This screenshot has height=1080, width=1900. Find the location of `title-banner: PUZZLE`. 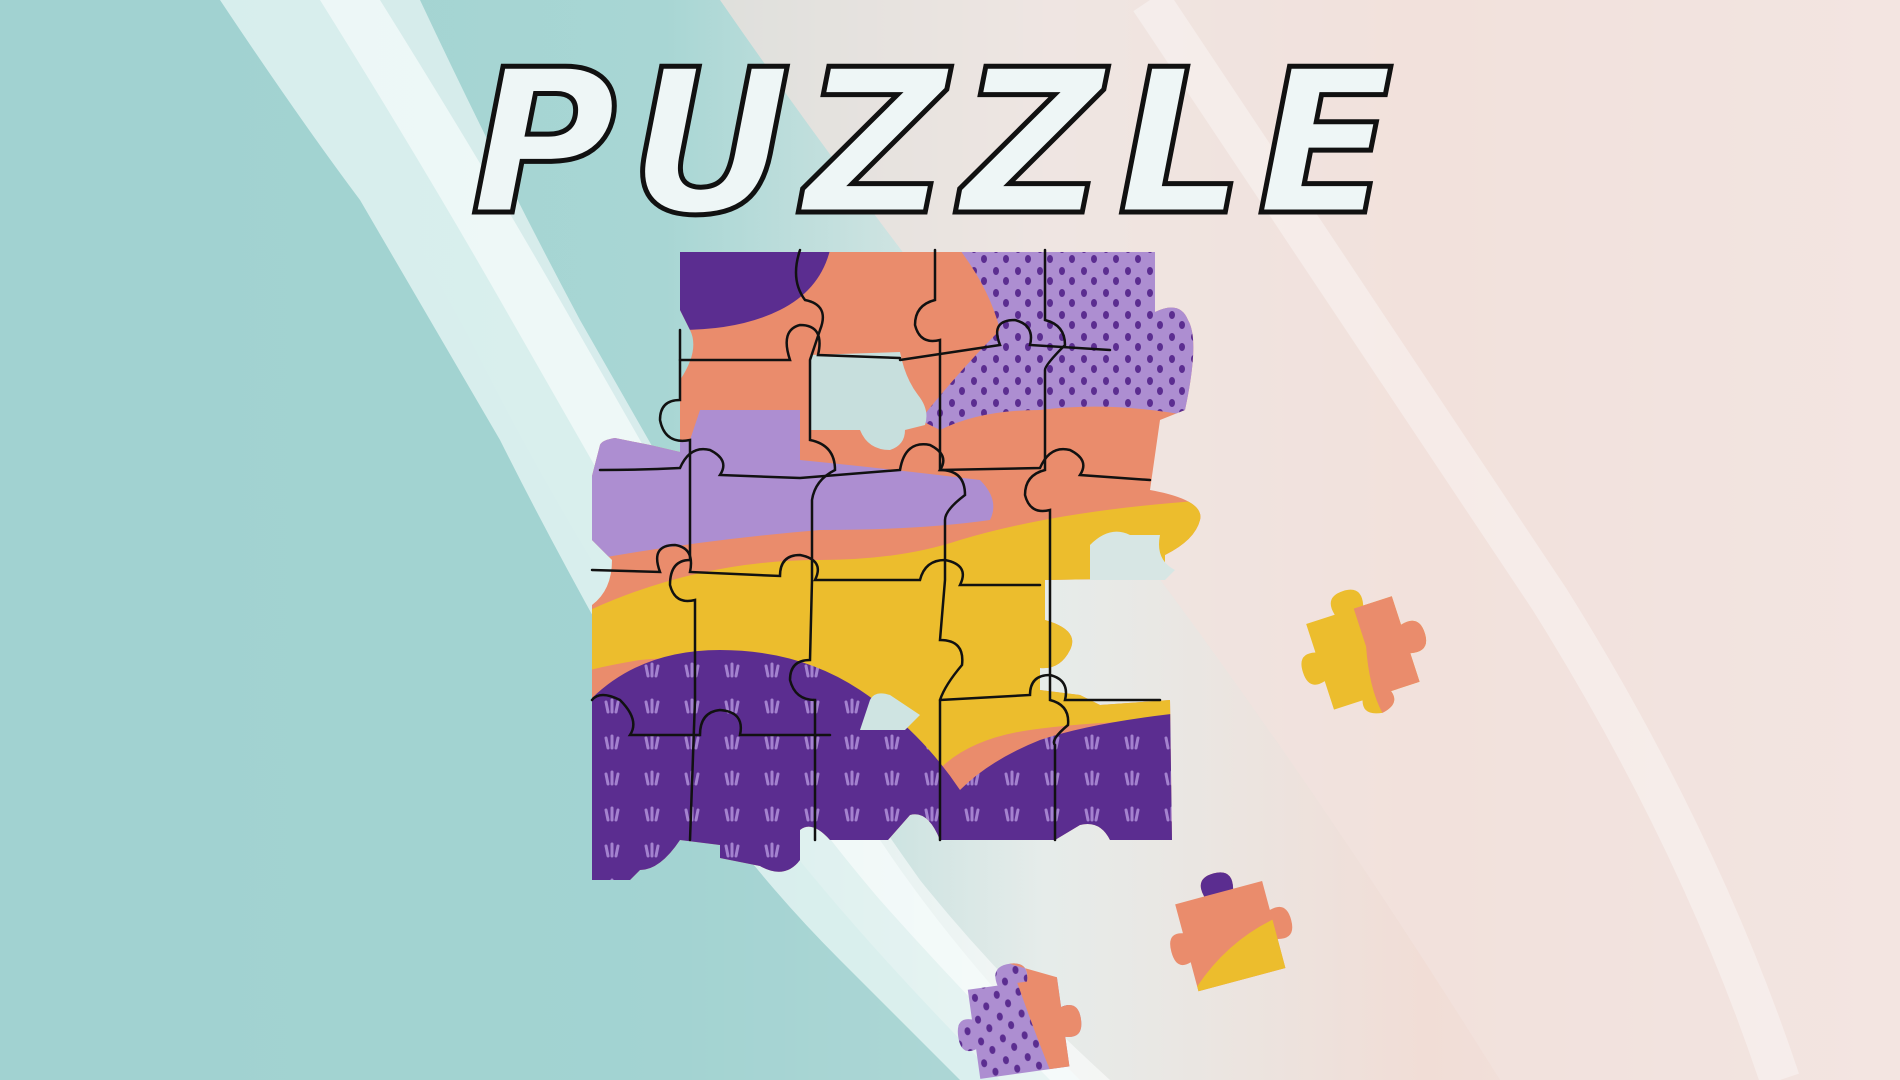

title-banner: PUZZLE is located at coordinates (936, 143).